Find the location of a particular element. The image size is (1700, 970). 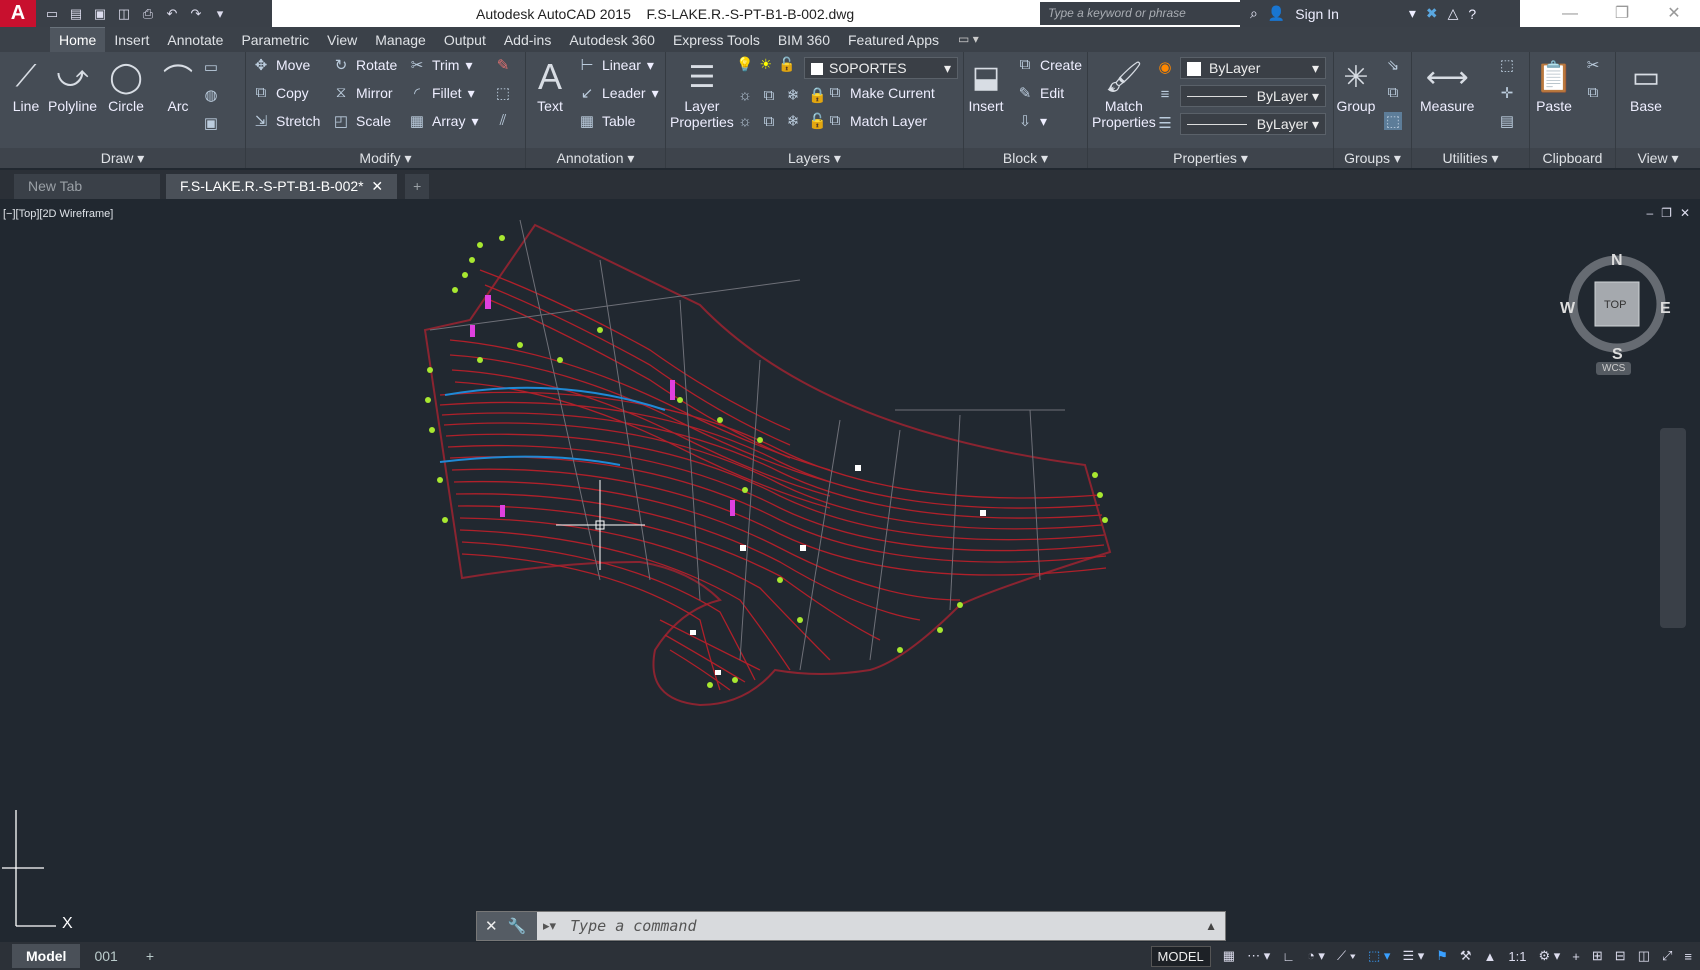

layer-freeze-icon: ❄ is located at coordinates (793, 95).